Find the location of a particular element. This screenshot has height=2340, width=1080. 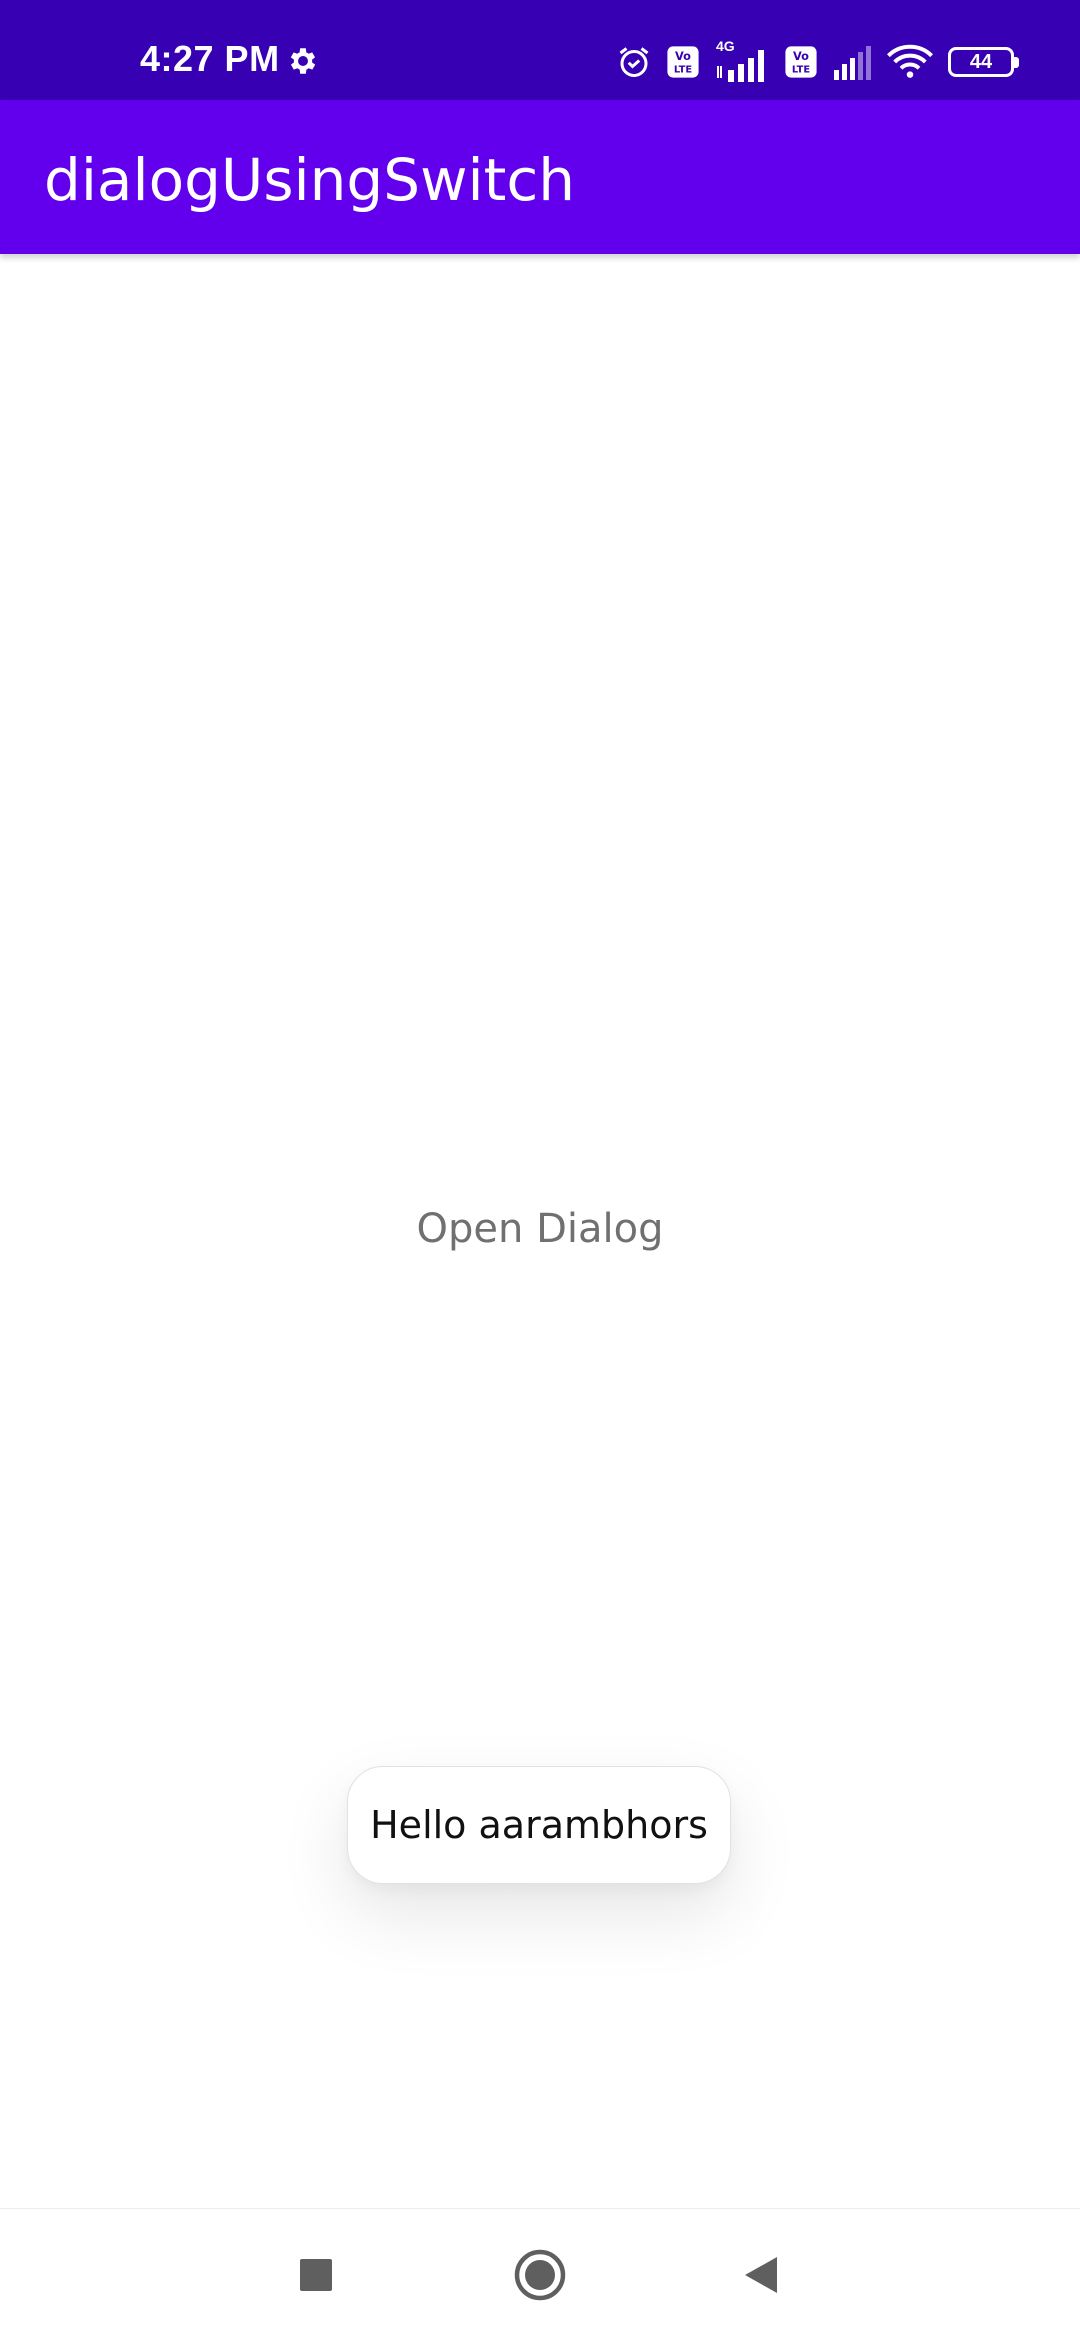

toast-message: Hello aarambhors is located at coordinates (539, 1825).